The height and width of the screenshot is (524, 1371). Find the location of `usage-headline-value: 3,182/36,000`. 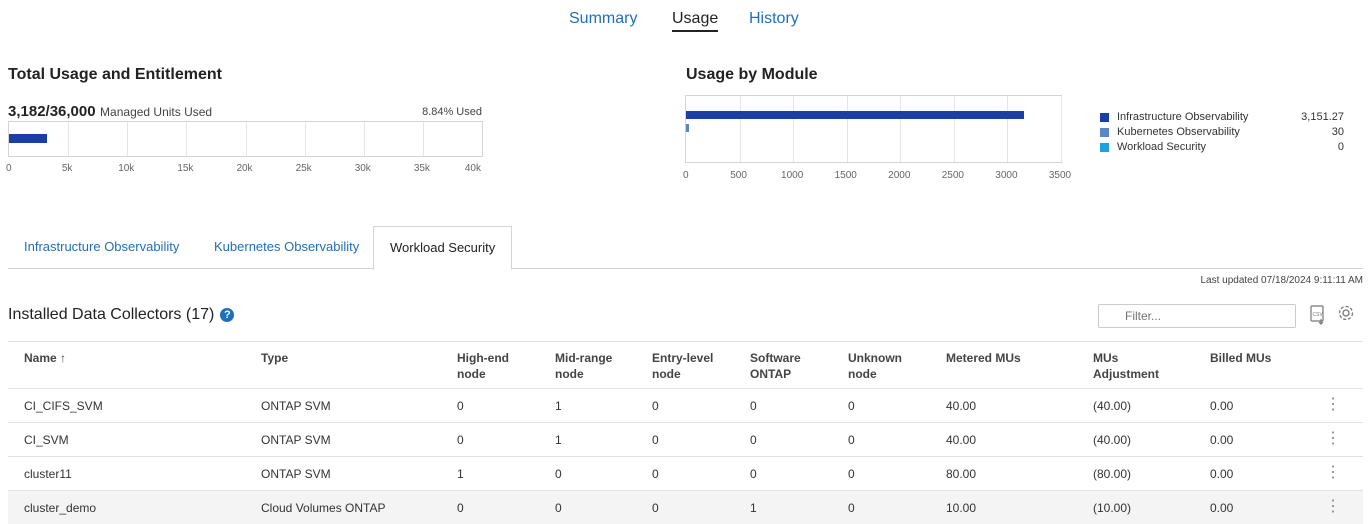

usage-headline-value: 3,182/36,000 is located at coordinates (52, 111).